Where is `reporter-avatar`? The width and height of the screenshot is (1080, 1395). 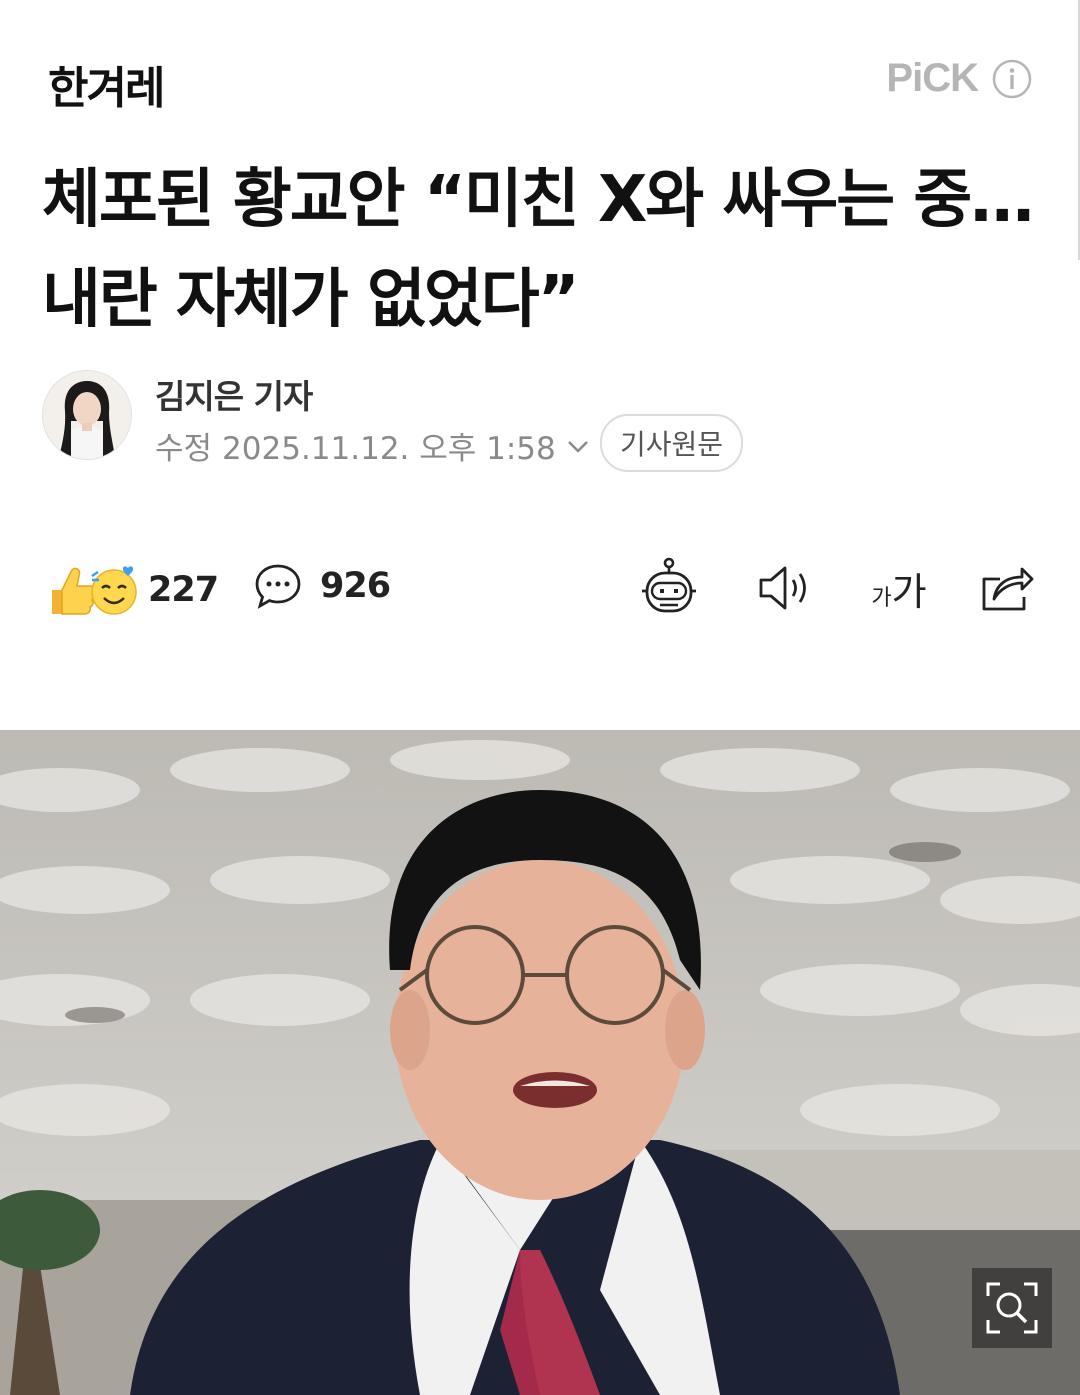 reporter-avatar is located at coordinates (87, 415).